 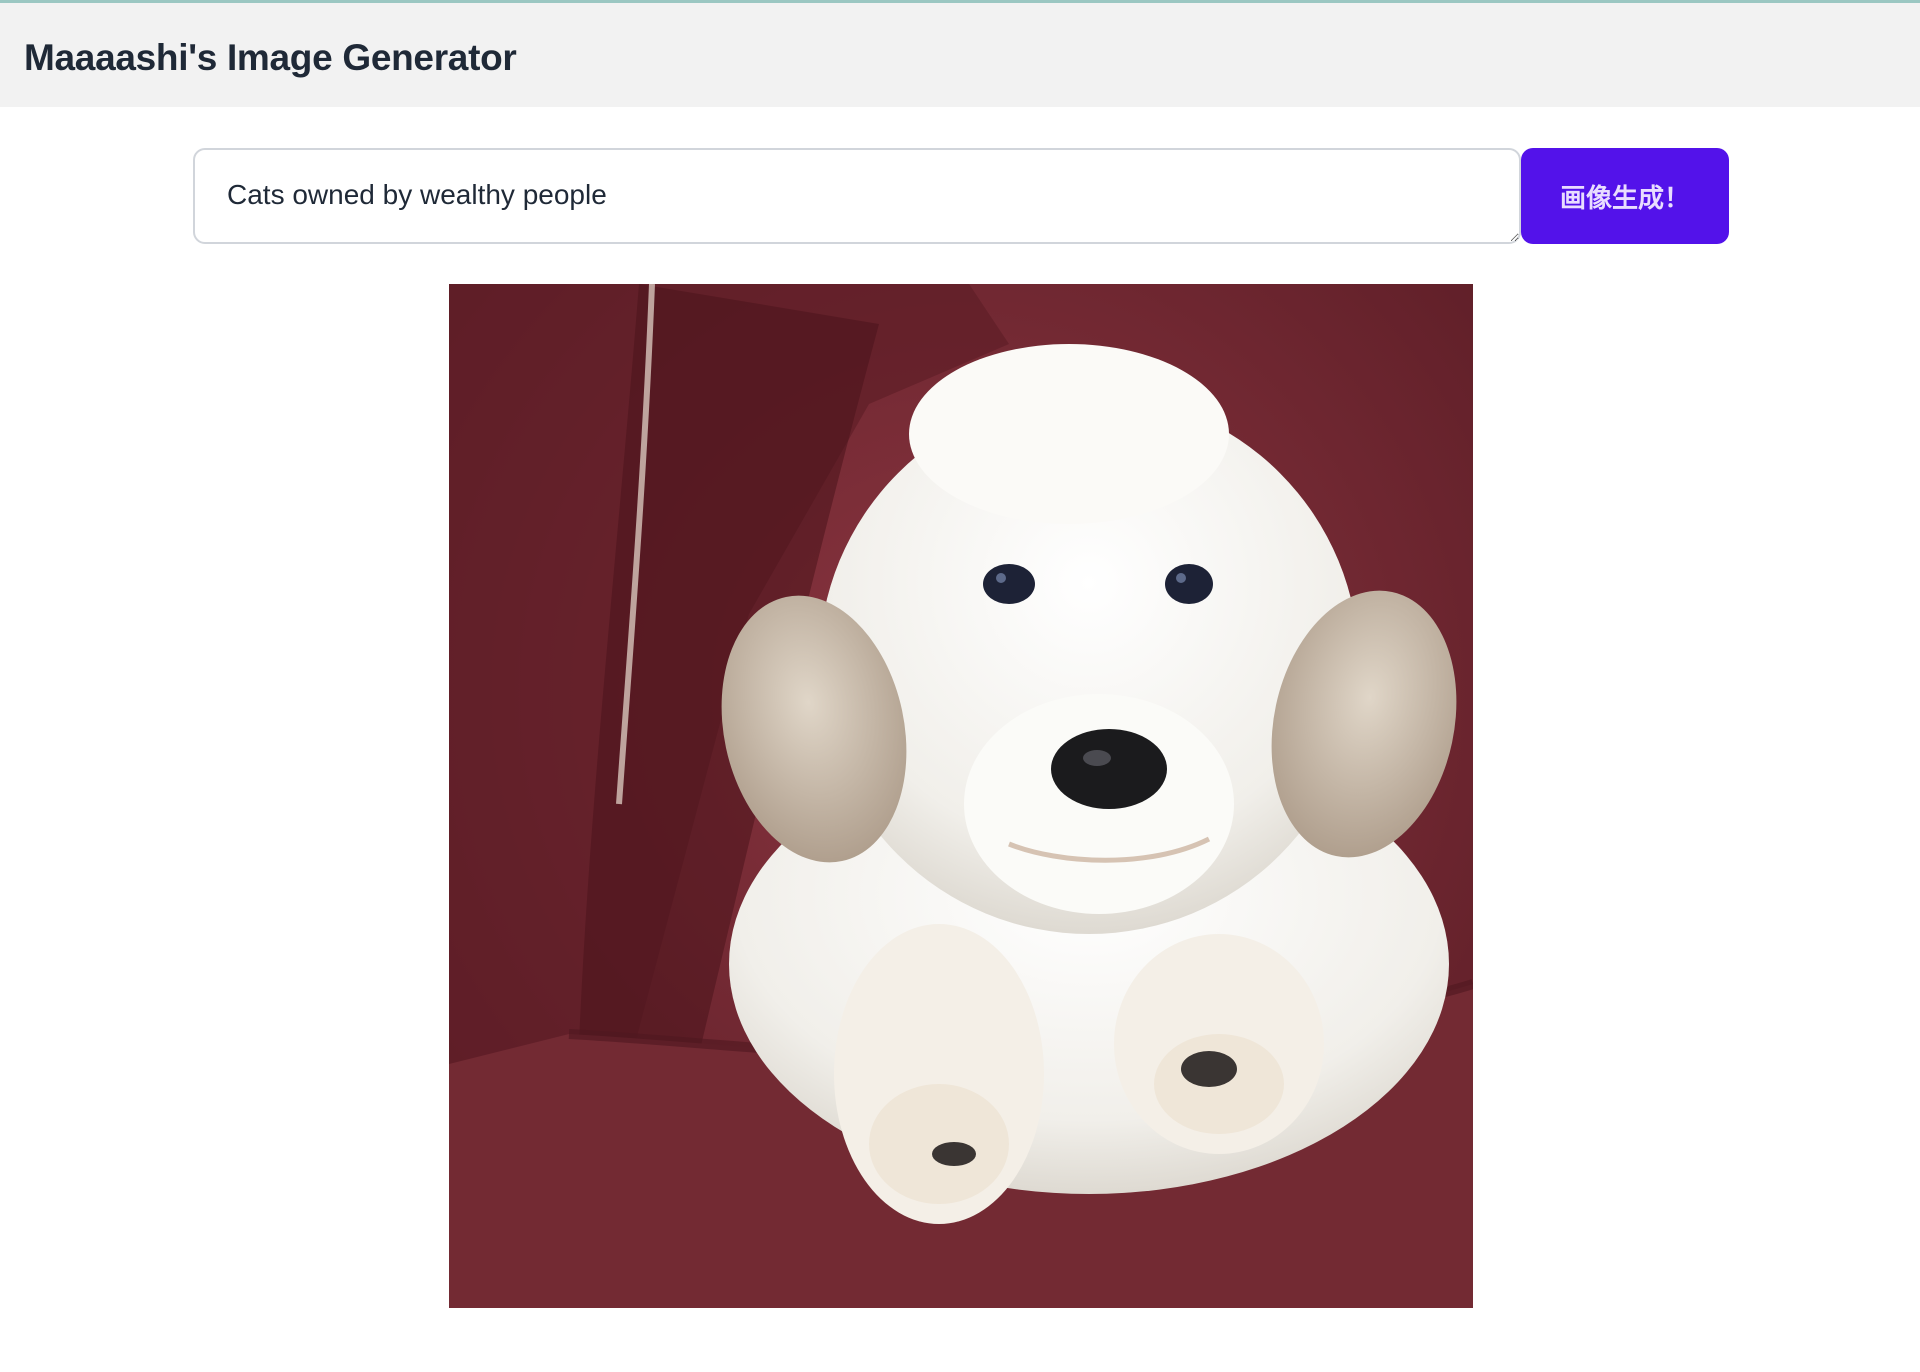 What do you see at coordinates (1625, 196) in the screenshot?
I see `generate-image-button: 画像生成！` at bounding box center [1625, 196].